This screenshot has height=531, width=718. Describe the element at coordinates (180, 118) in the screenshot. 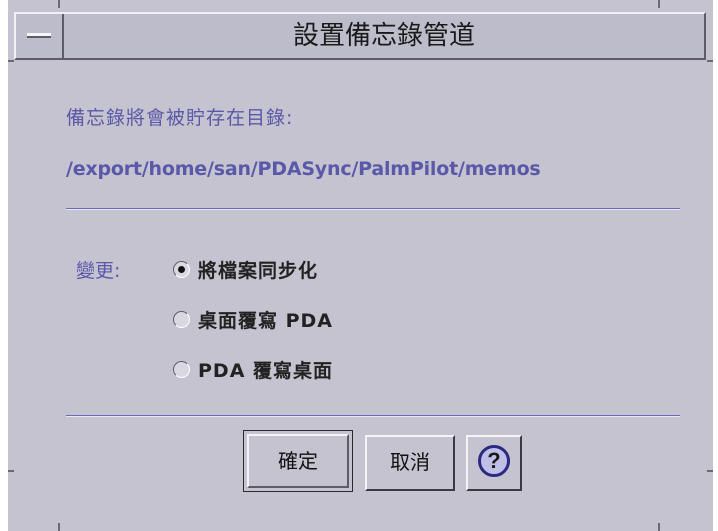

I see `directory-label: 備忘錄將會被貯存在目錄:` at that location.